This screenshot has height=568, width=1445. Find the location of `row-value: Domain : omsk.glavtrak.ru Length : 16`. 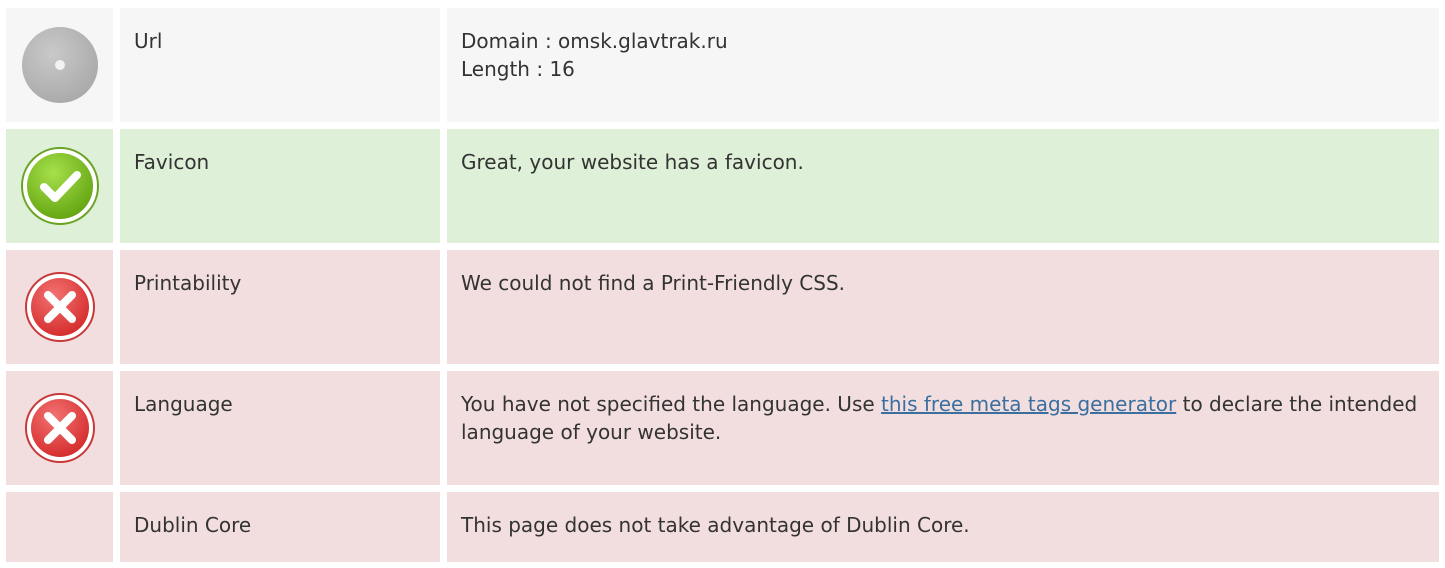

row-value: Domain : omsk.glavtrak.ru Length : 16 is located at coordinates (943, 65).